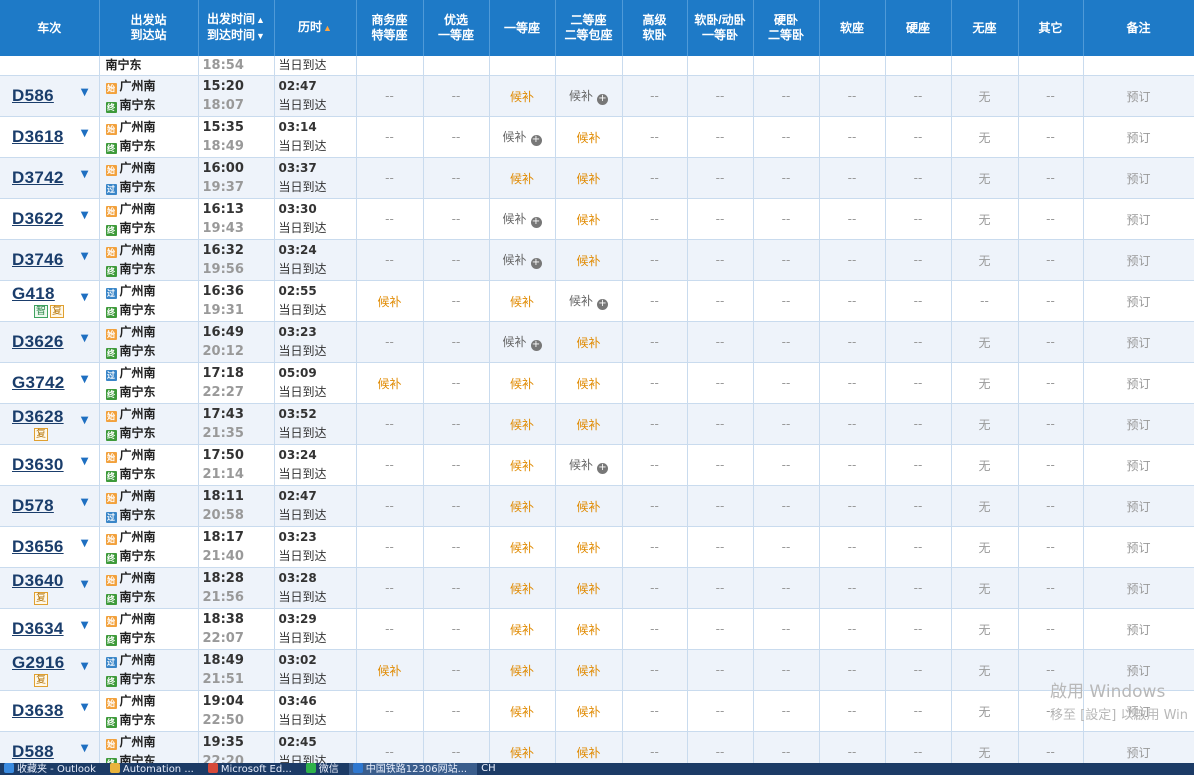  Describe the element at coordinates (38, 341) in the screenshot. I see `train-number-link: D3626` at that location.